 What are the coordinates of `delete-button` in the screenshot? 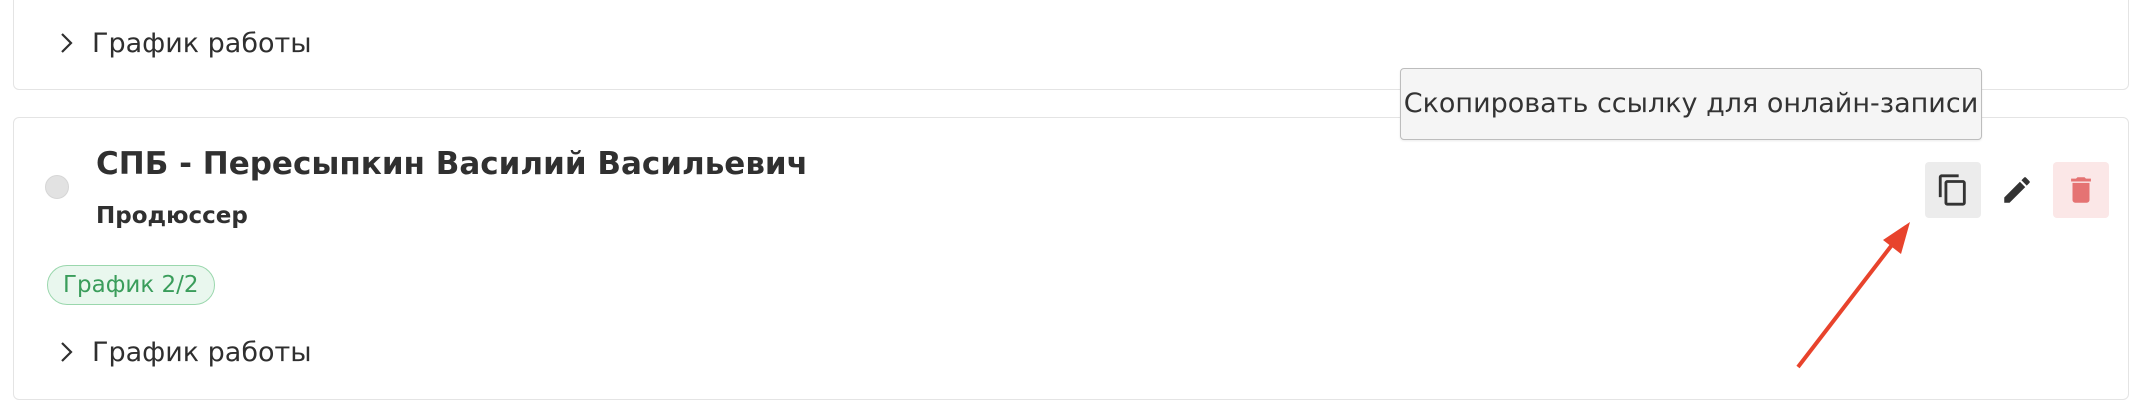 It's located at (2081, 190).